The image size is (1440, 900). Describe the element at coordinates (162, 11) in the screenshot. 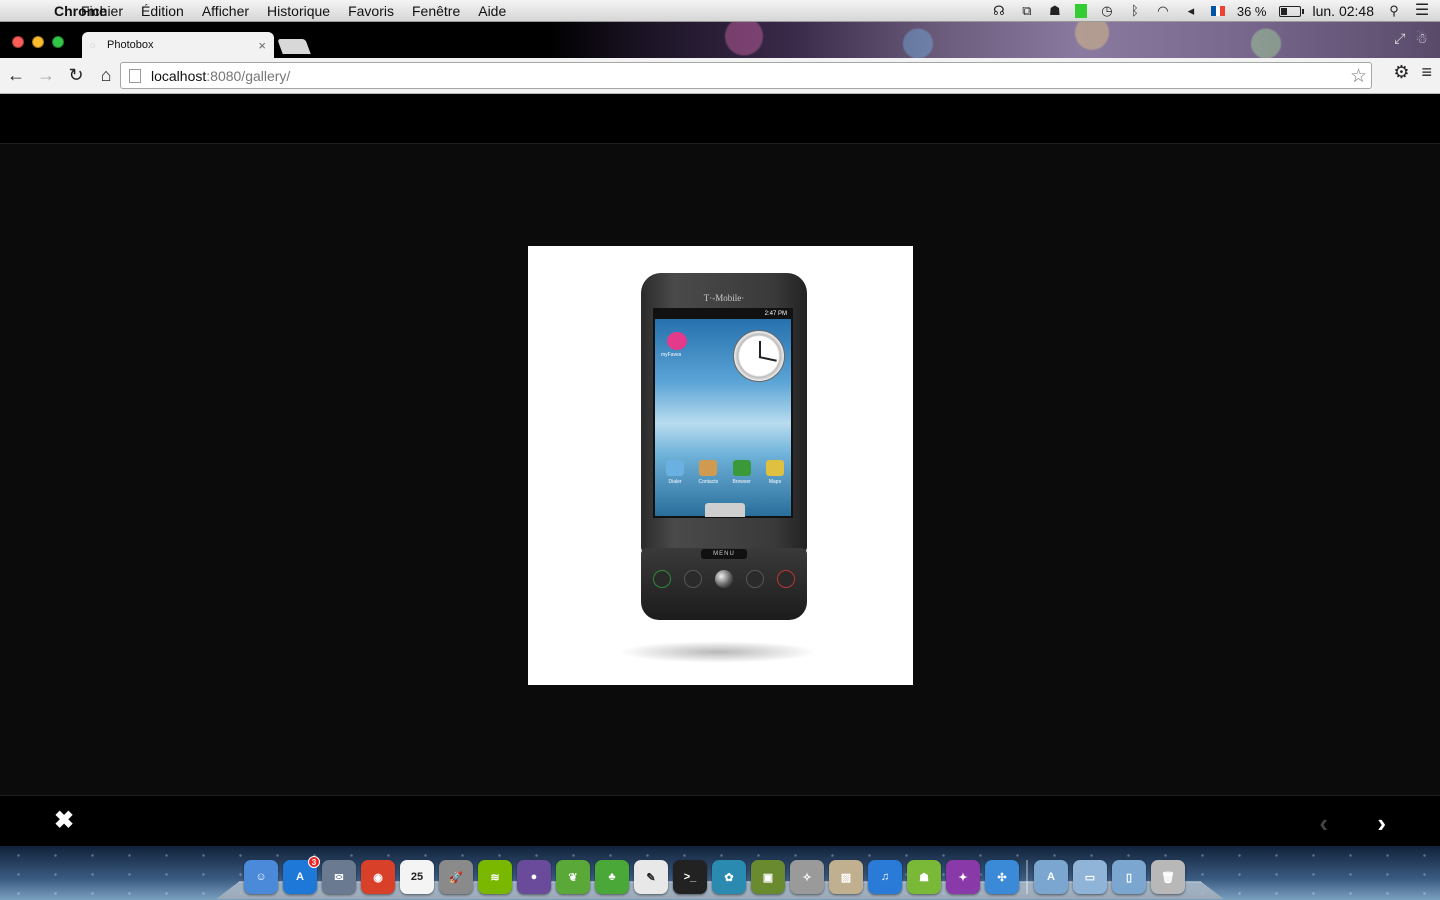

I see `menu-edition: Édition` at that location.